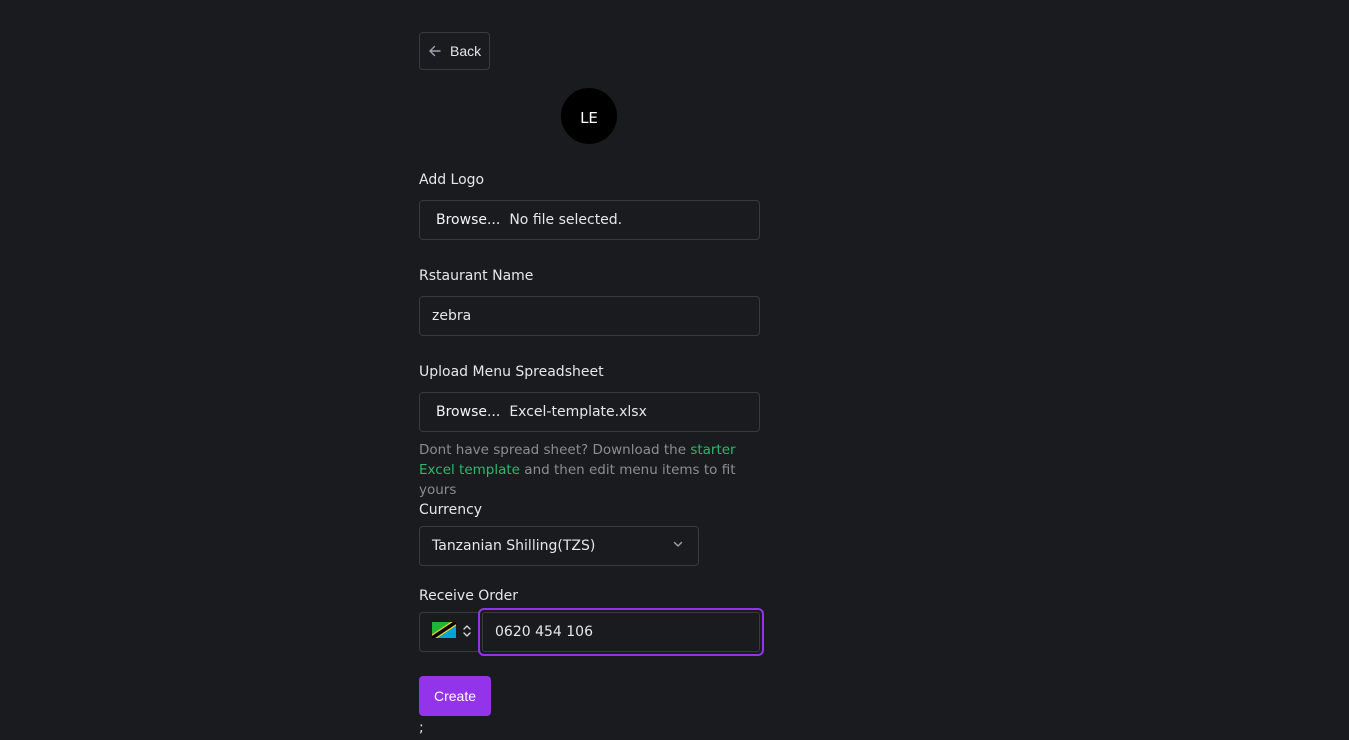  I want to click on menu-file-name: Excel-template.xlsx, so click(578, 412).